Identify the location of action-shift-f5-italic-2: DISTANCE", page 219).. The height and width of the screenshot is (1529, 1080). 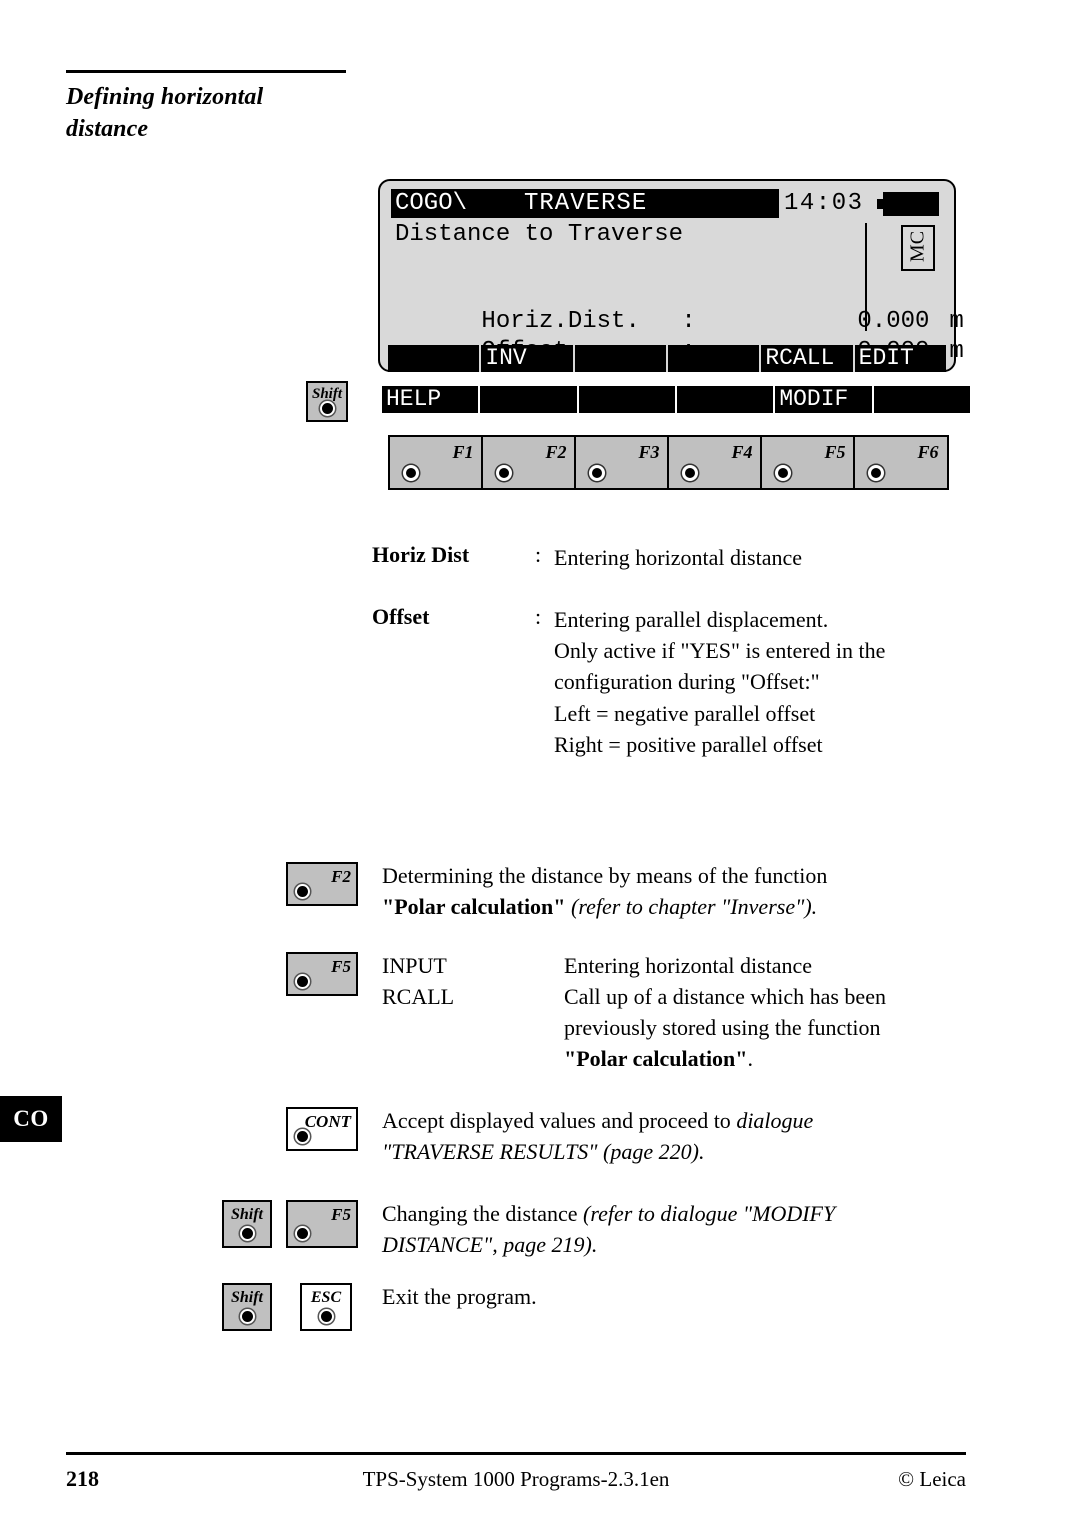
(490, 1245).